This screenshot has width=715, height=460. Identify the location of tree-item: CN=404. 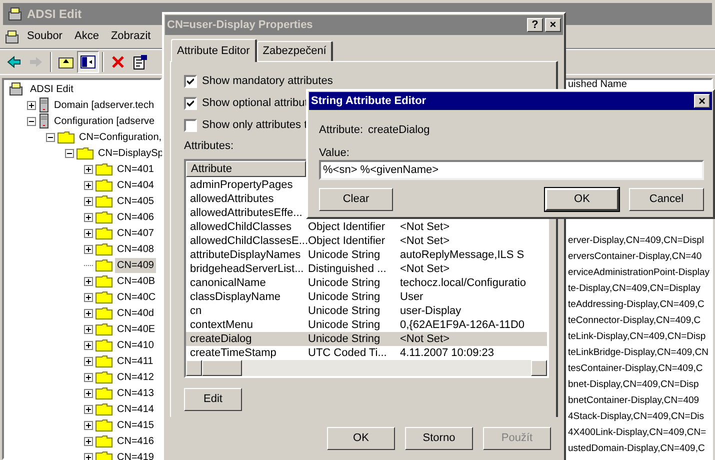
(135, 185).